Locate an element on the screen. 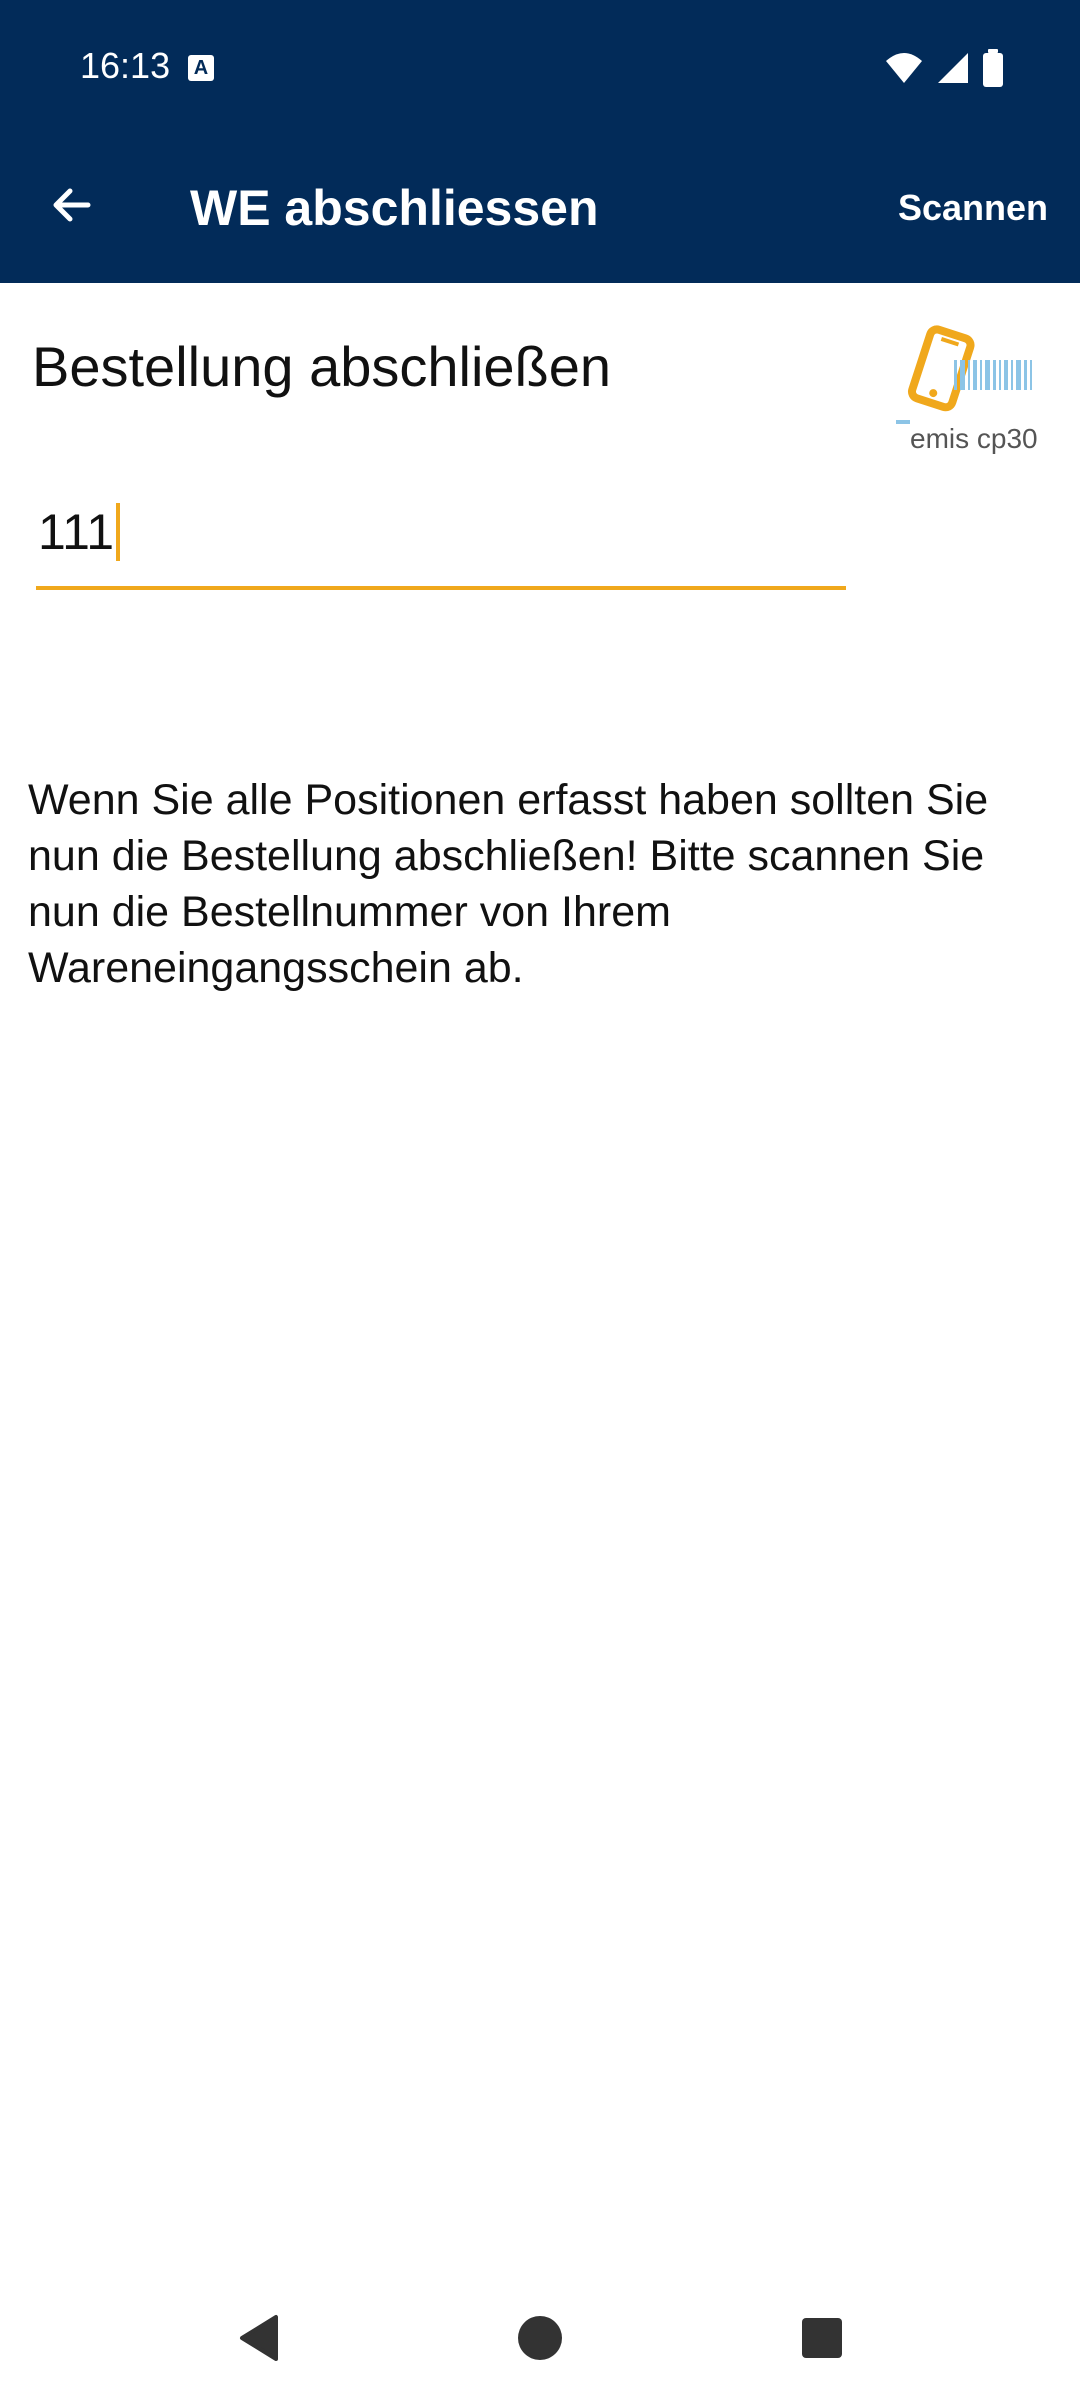 The image size is (1080, 2400). status-icons is located at coordinates (944, 68).